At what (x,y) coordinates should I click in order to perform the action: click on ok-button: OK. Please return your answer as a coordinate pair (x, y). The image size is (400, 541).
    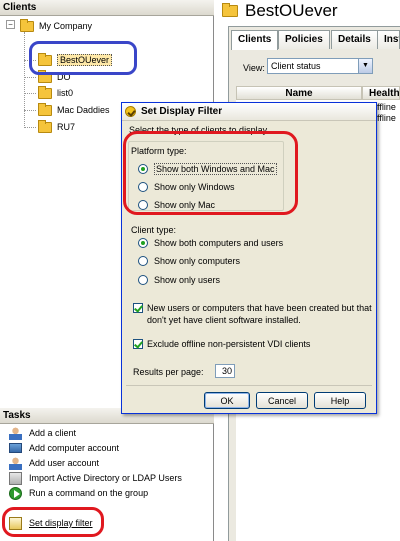
    Looking at the image, I should click on (227, 400).